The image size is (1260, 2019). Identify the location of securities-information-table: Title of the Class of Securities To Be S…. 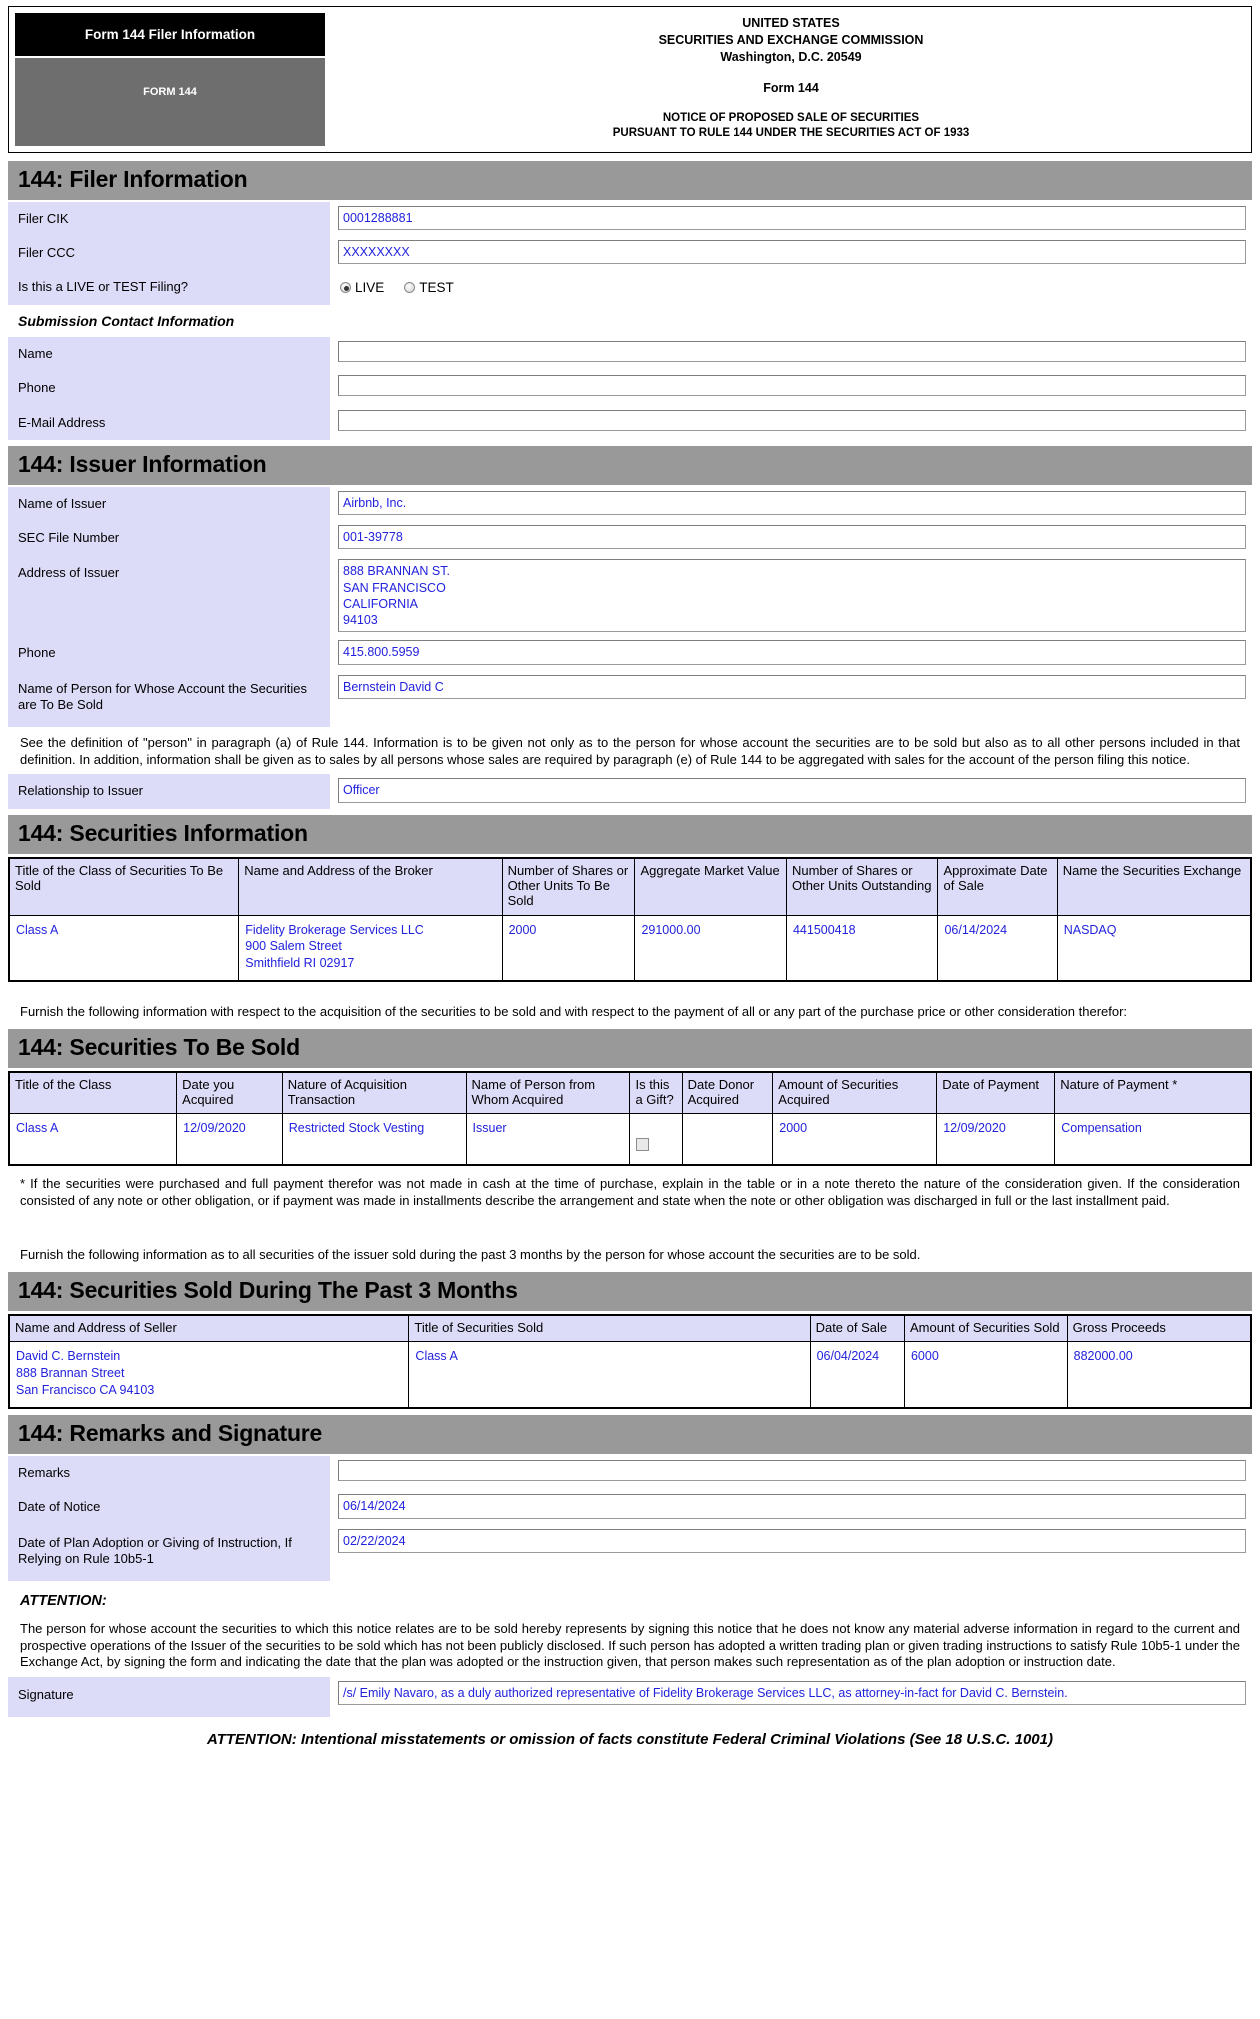
(630, 919).